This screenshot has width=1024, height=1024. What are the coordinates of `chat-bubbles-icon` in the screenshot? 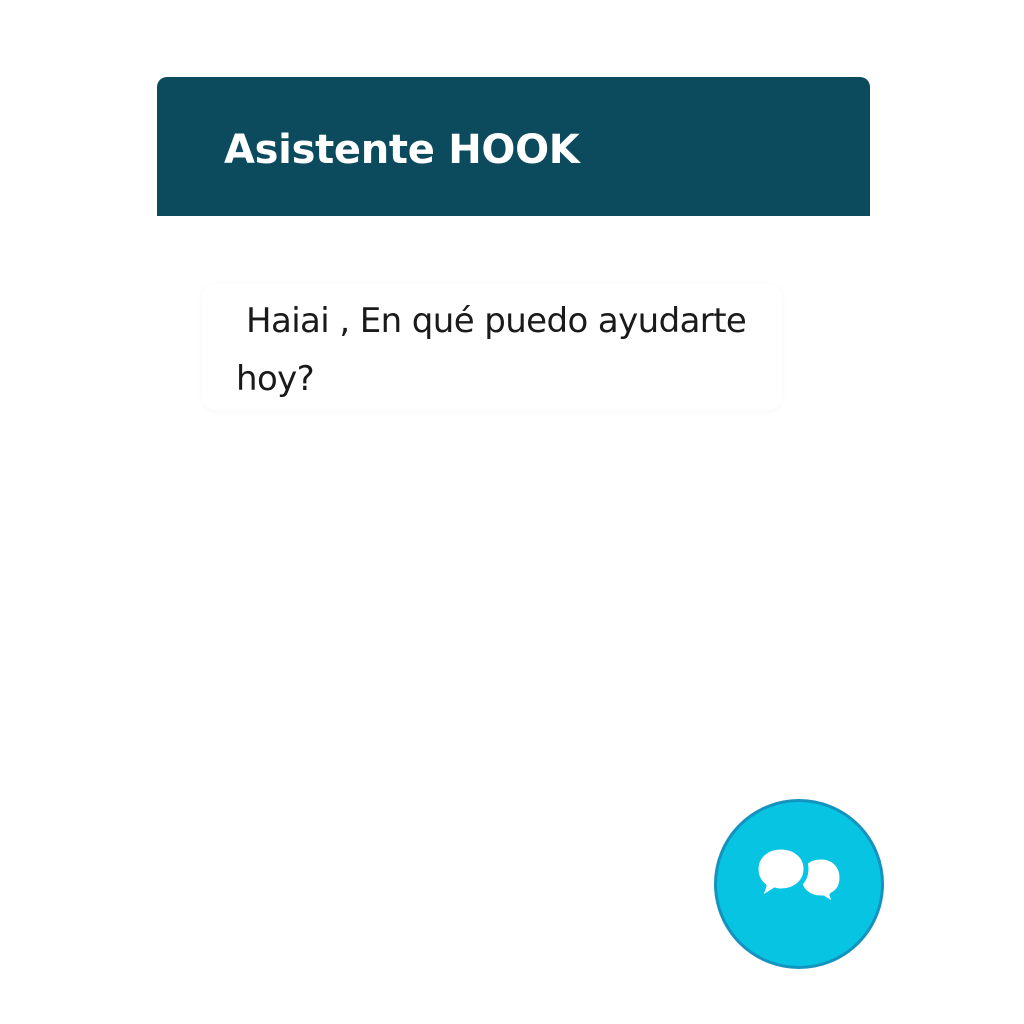 It's located at (799, 876).